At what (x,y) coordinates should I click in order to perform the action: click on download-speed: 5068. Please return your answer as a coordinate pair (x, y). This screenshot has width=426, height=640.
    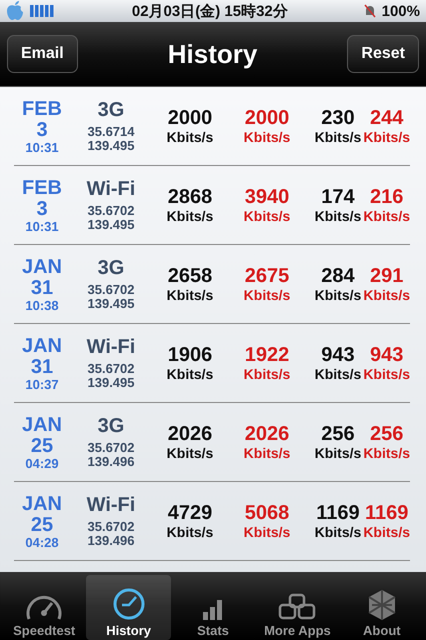
    Looking at the image, I should click on (267, 513).